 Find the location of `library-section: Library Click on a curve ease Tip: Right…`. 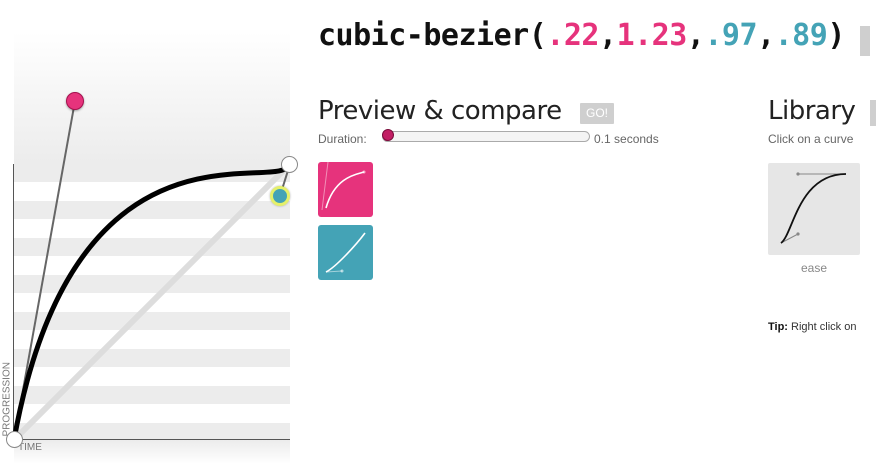

library-section: Library Click on a curve ease Tip: Right… is located at coordinates (826, 214).